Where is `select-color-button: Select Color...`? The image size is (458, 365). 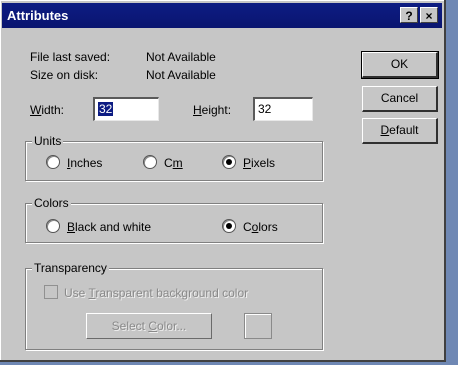 select-color-button: Select Color... is located at coordinates (149, 326).